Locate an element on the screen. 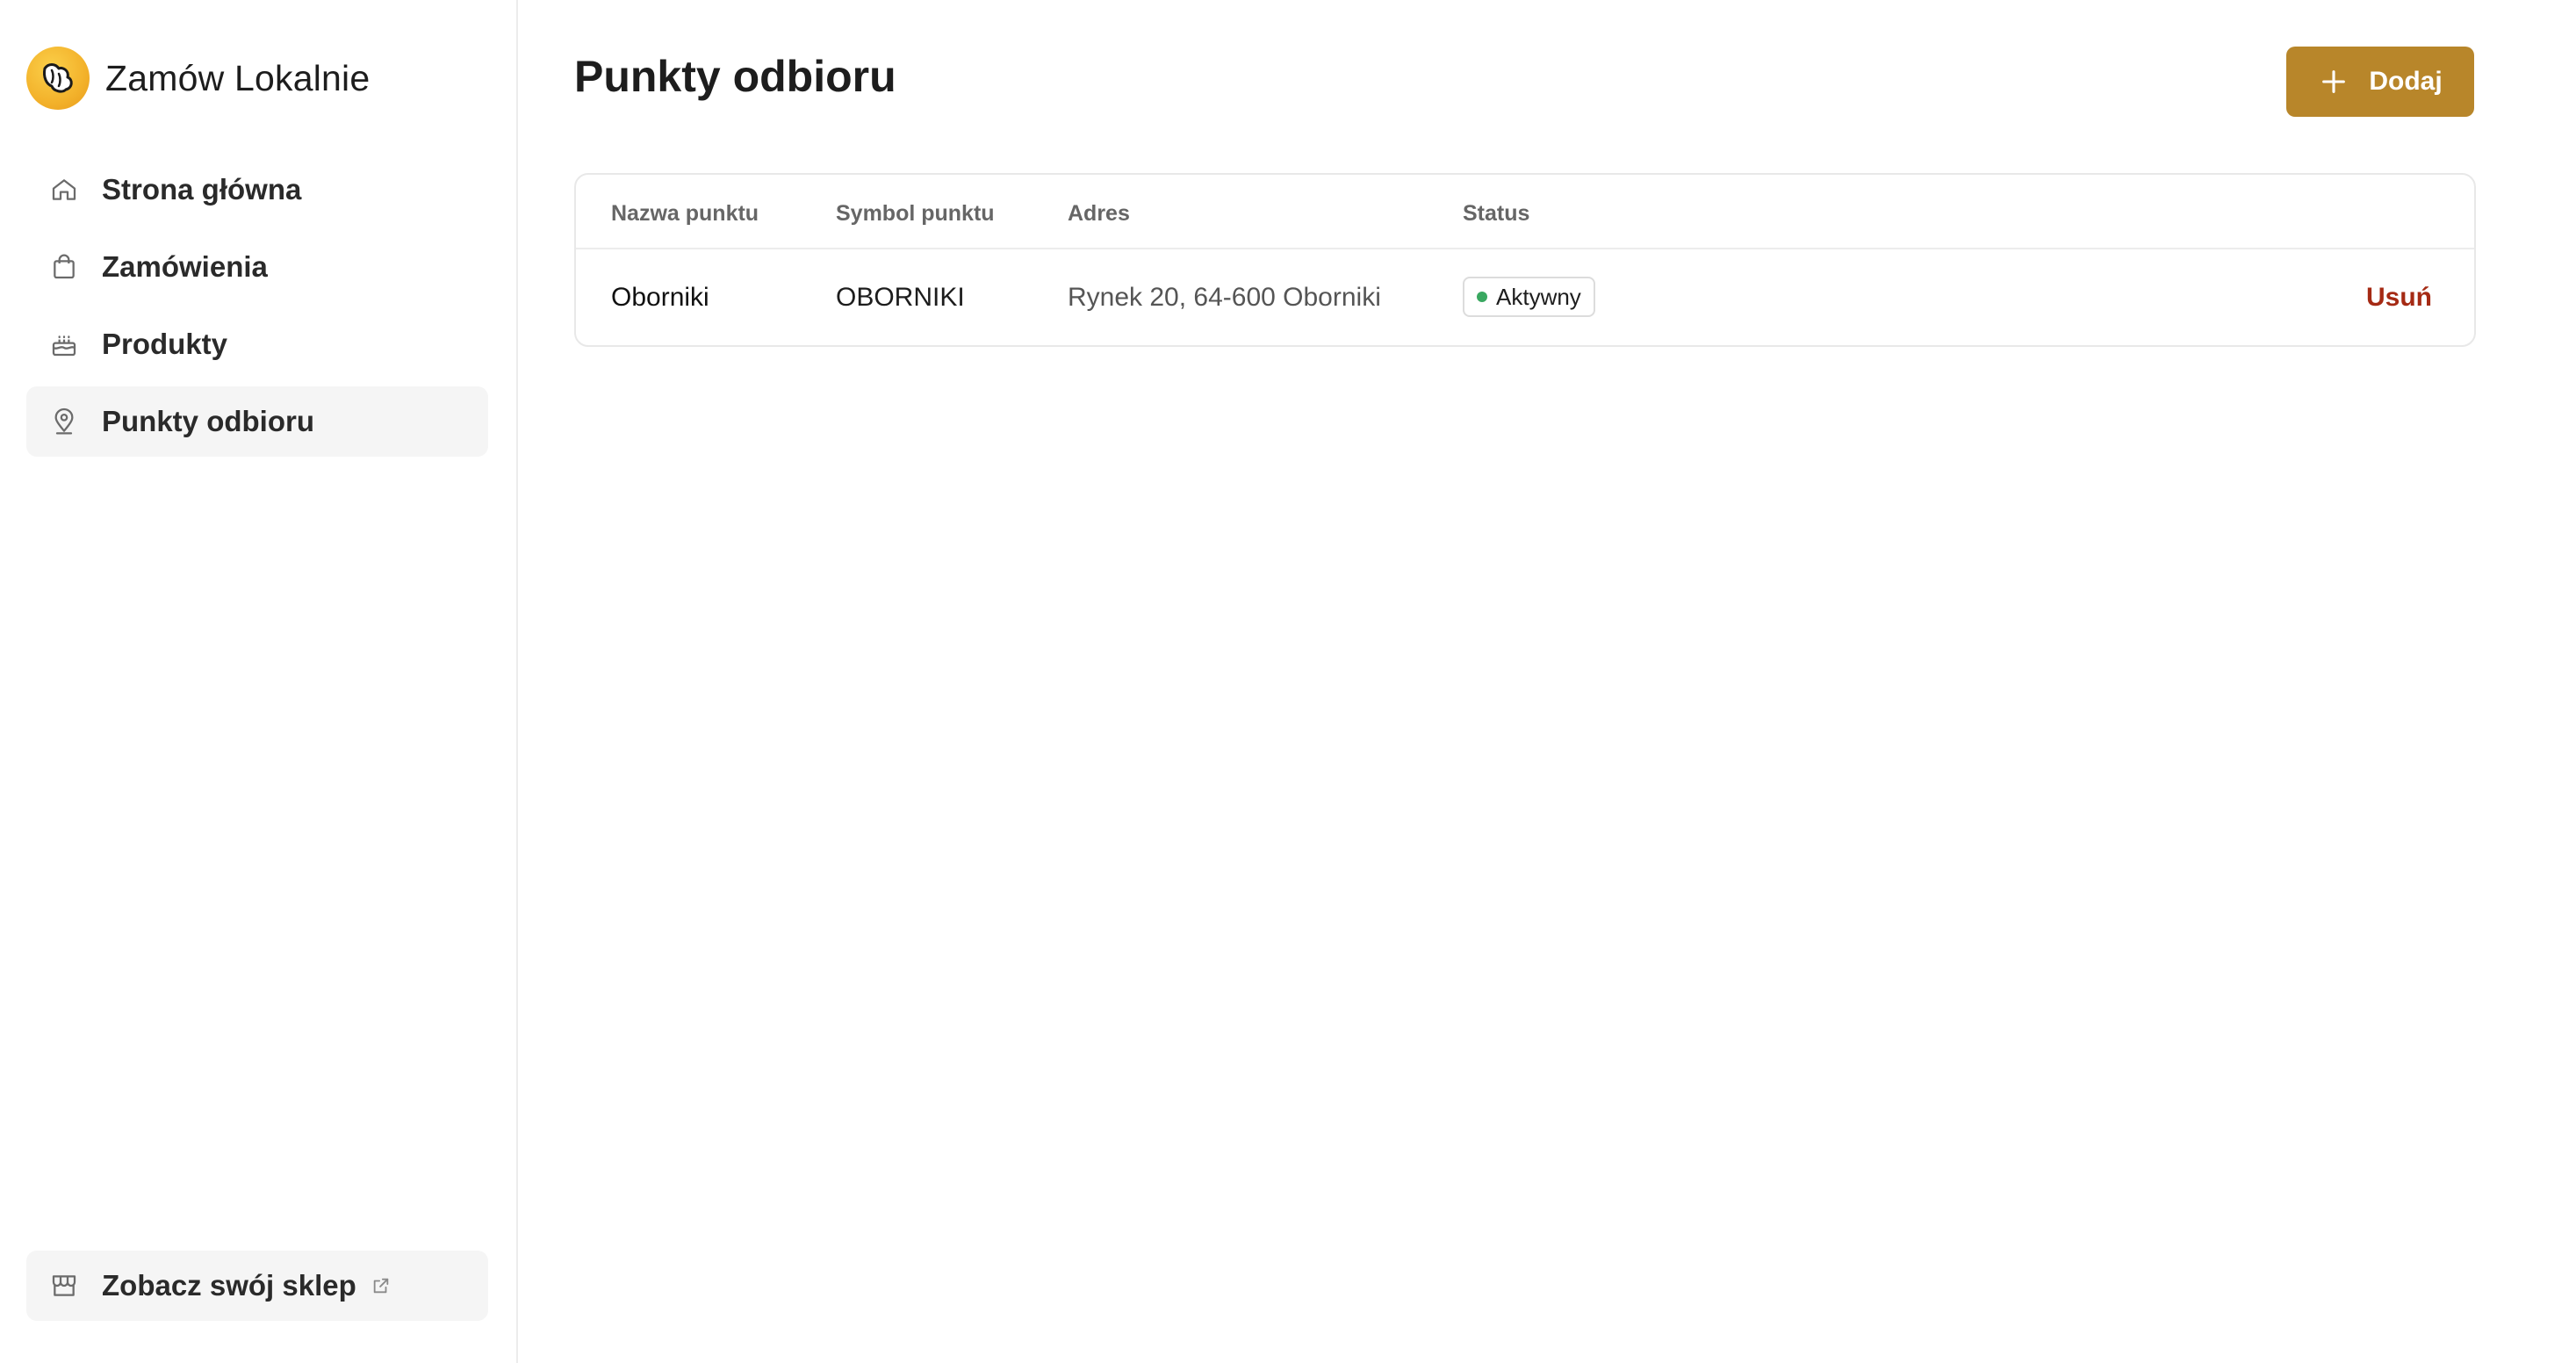 This screenshot has width=2576, height=1363. sidebar-item-label: Strona główna is located at coordinates (202, 189).